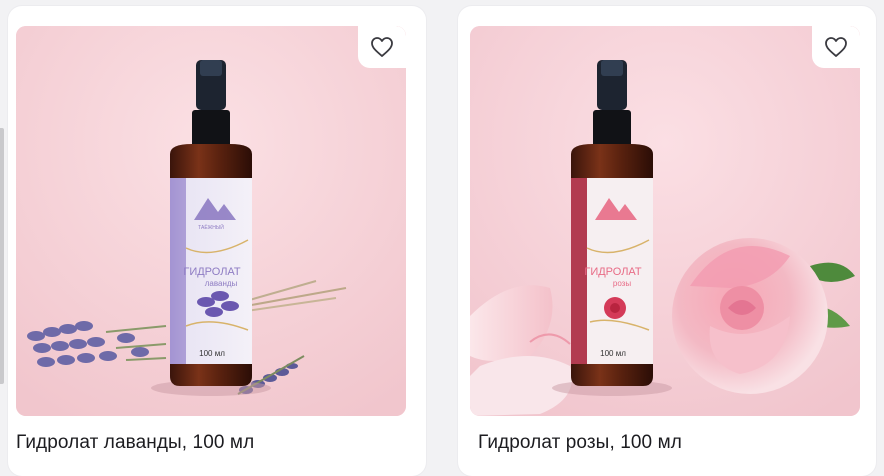  I want to click on product-title: Гидролат лаванды, 100 мл, so click(135, 443).